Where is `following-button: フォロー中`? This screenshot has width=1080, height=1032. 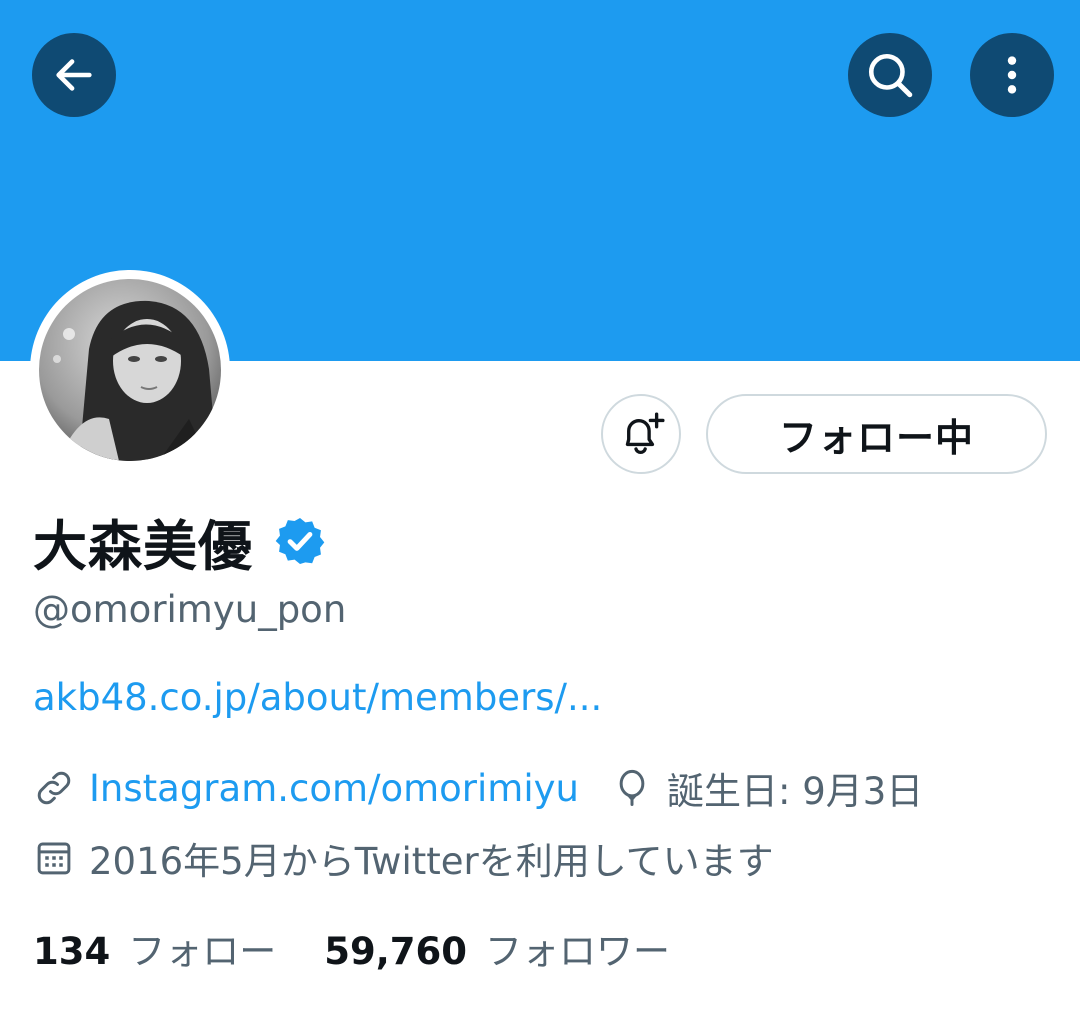
following-button: フォロー中 is located at coordinates (876, 434).